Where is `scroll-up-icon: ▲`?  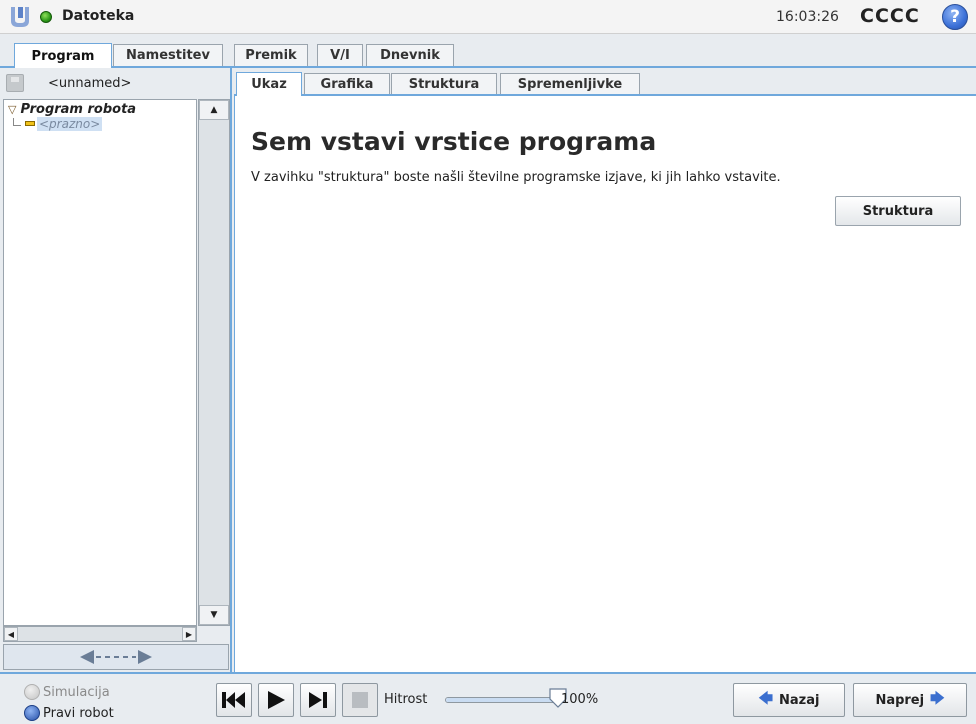 scroll-up-icon: ▲ is located at coordinates (214, 110).